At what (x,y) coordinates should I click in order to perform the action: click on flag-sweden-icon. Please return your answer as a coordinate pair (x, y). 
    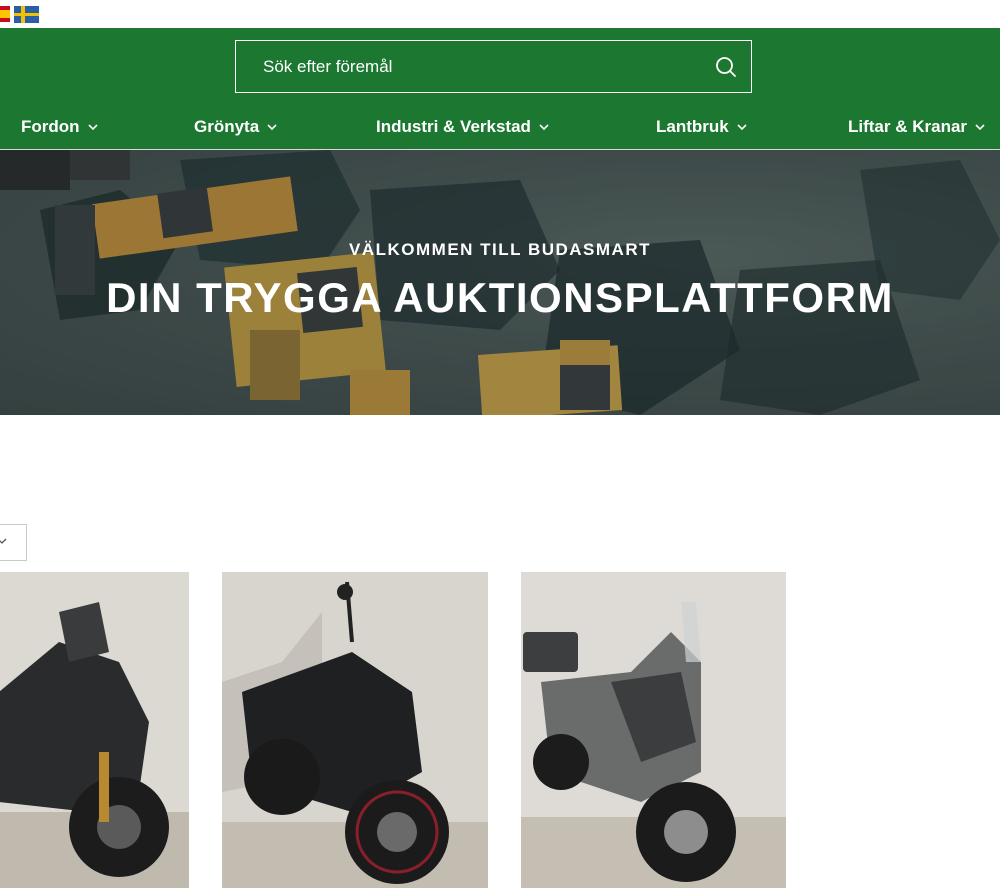
    Looking at the image, I should click on (26, 14).